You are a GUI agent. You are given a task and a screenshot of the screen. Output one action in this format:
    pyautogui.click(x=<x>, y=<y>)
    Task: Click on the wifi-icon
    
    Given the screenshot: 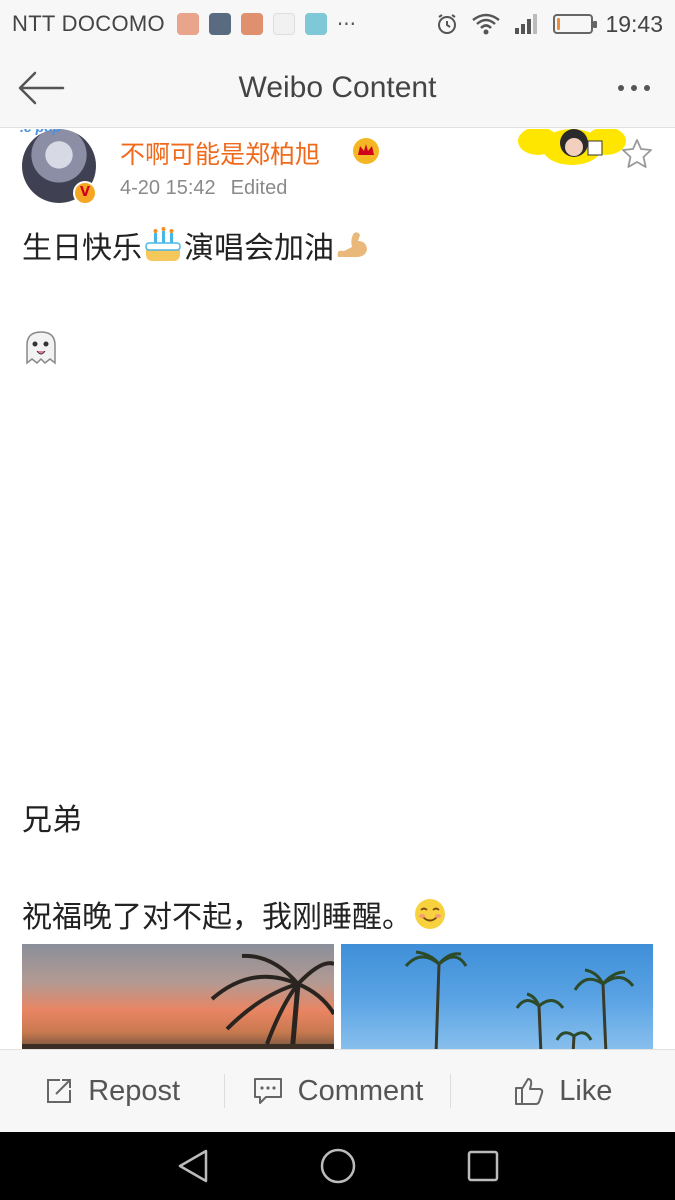 What is the action you would take?
    pyautogui.click(x=486, y=24)
    